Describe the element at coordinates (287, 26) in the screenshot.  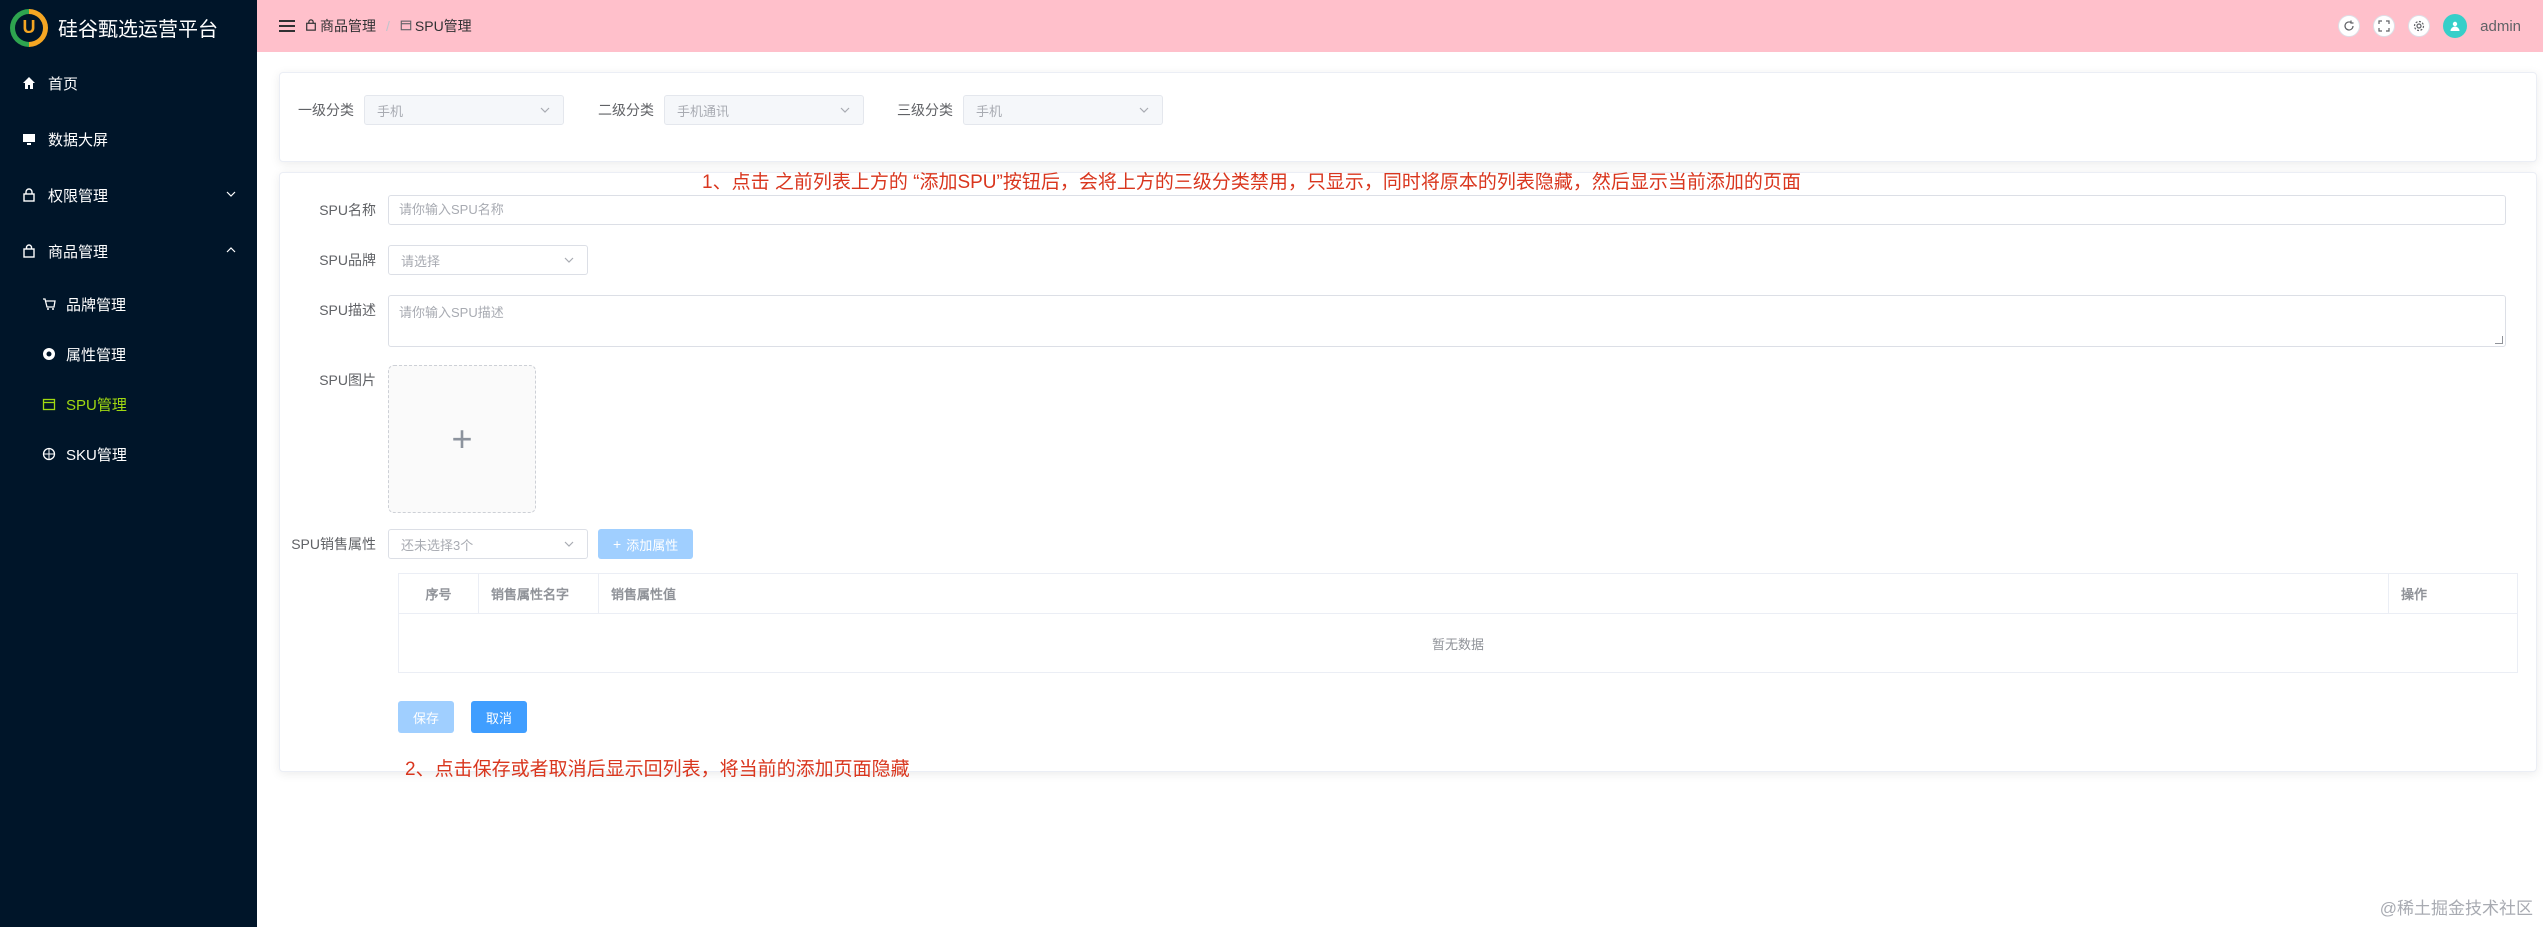
I see `menu-toggle-icon` at that location.